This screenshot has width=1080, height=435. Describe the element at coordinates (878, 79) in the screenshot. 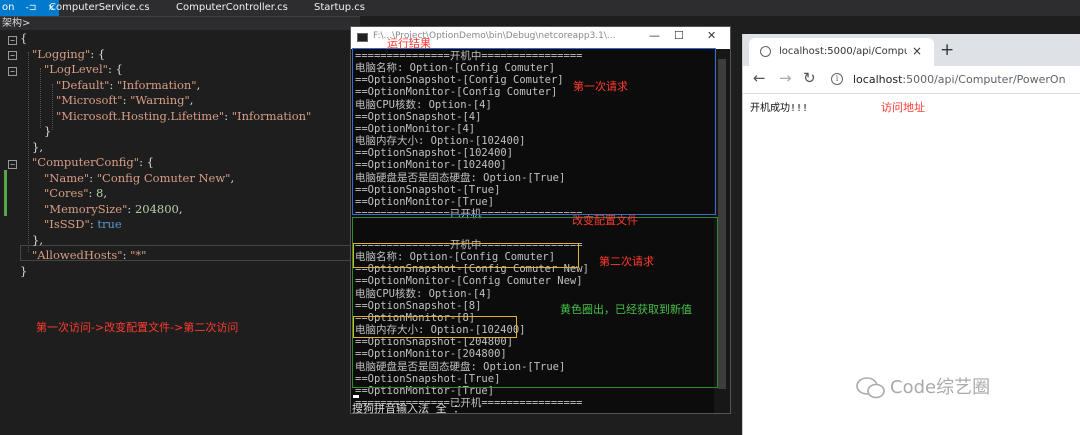

I see `url-host: localhost` at that location.